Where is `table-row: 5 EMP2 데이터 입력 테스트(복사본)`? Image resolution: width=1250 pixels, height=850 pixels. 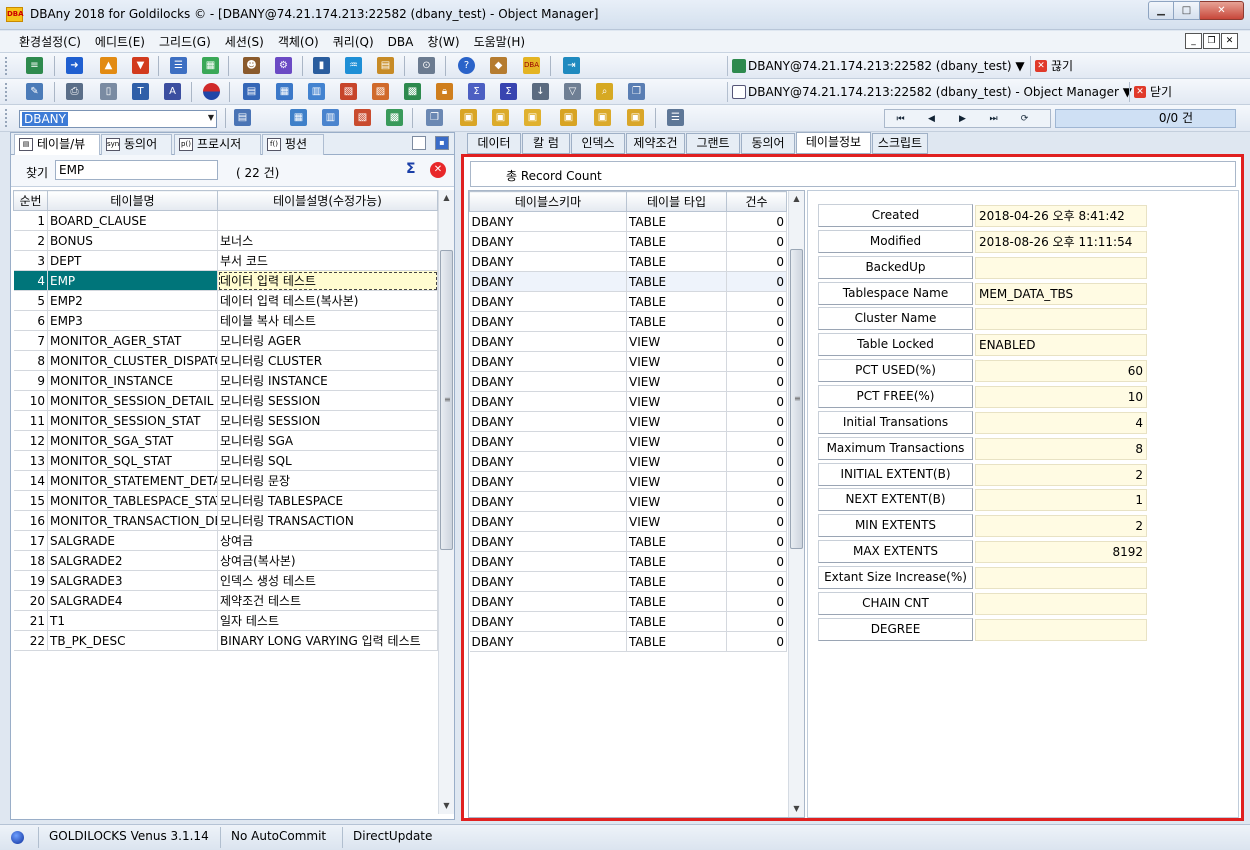
table-row: 5 EMP2 데이터 입력 테스트(복사본) is located at coordinates (225, 300).